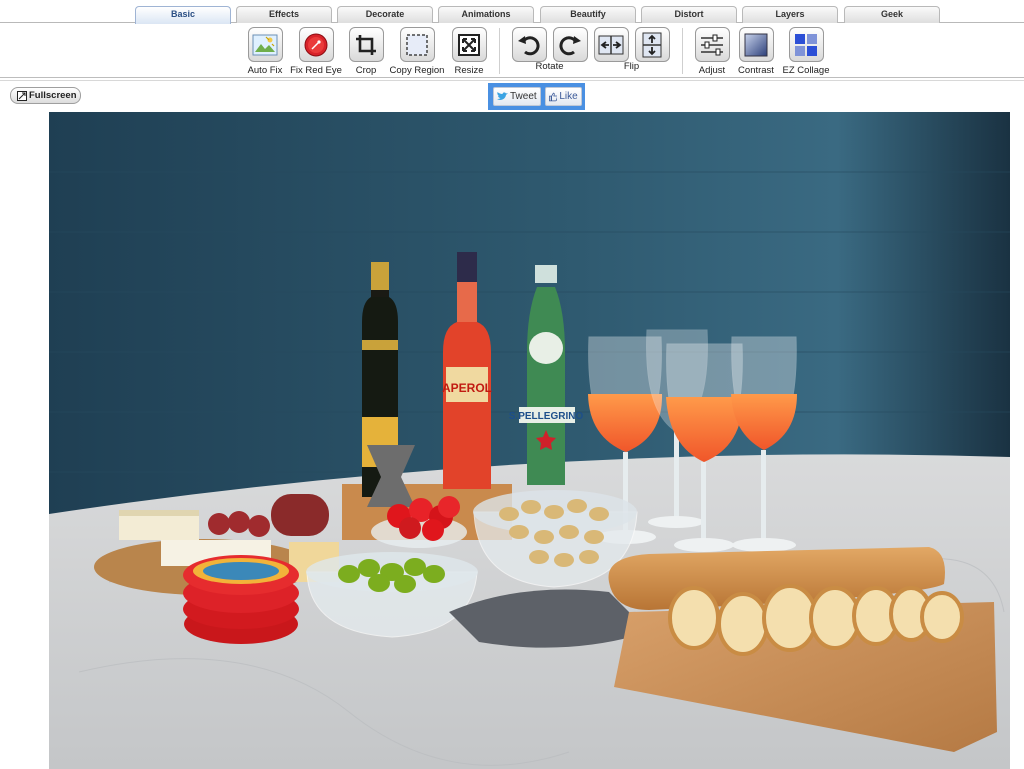 The height and width of the screenshot is (769, 1024). I want to click on red-eye-icon, so click(316, 44).